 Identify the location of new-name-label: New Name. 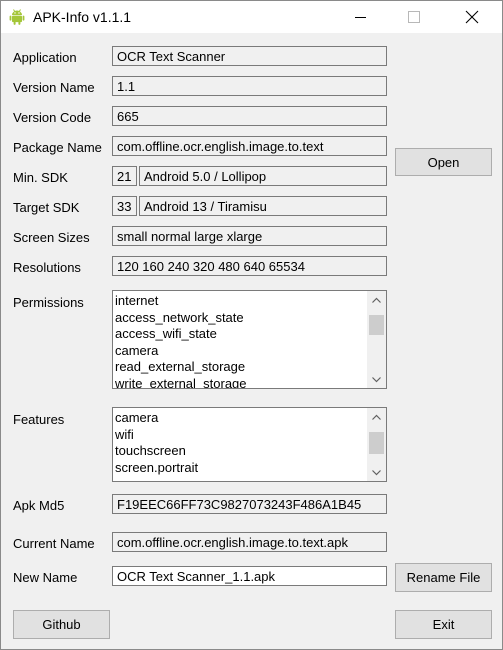
(45, 577).